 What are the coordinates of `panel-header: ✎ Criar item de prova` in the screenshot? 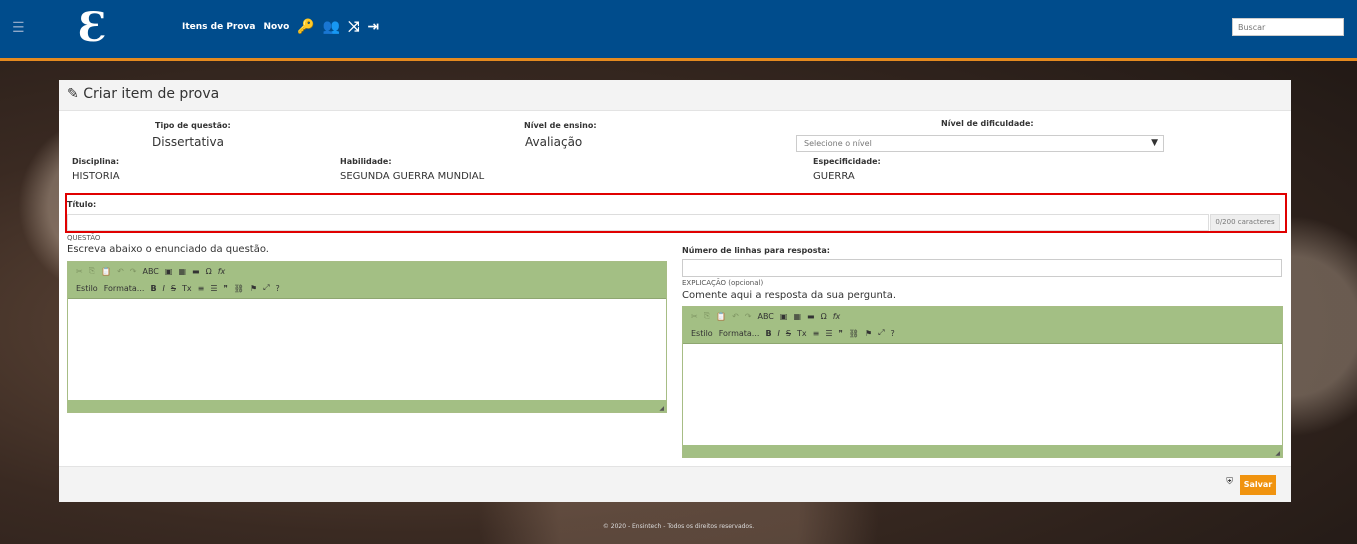 It's located at (675, 95).